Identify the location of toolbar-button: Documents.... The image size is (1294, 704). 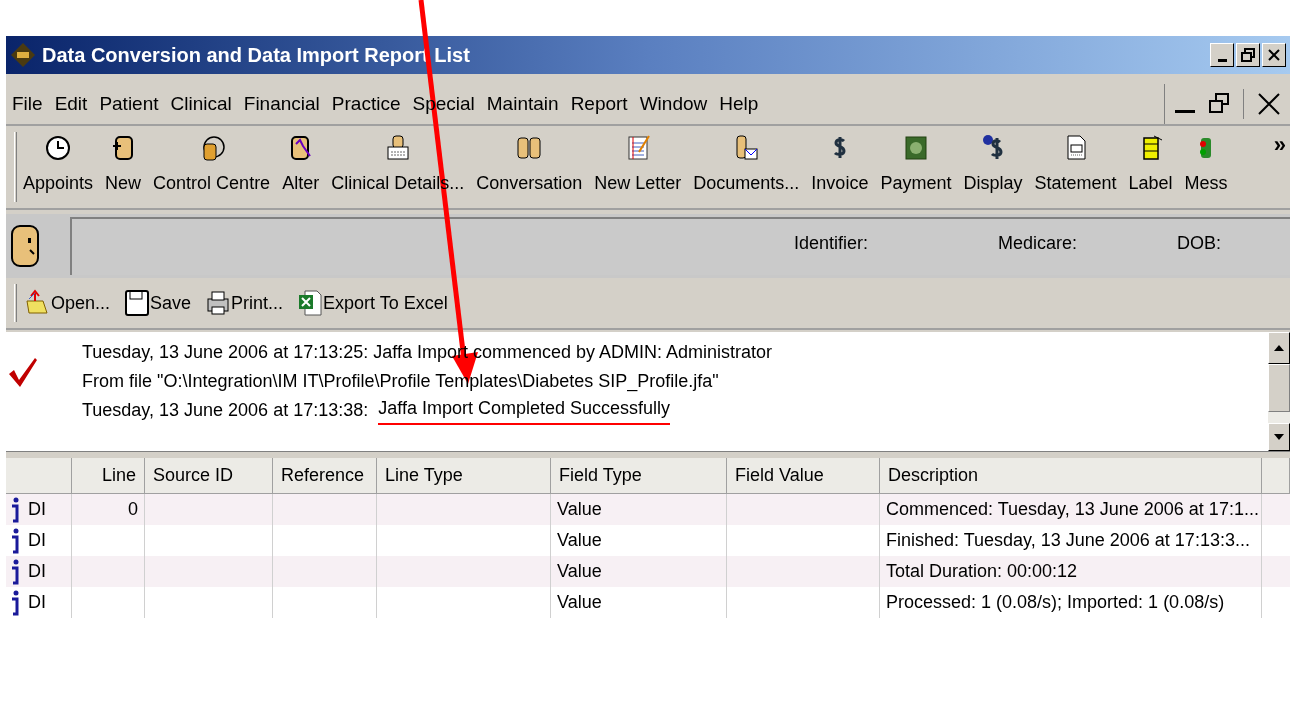
(746, 167).